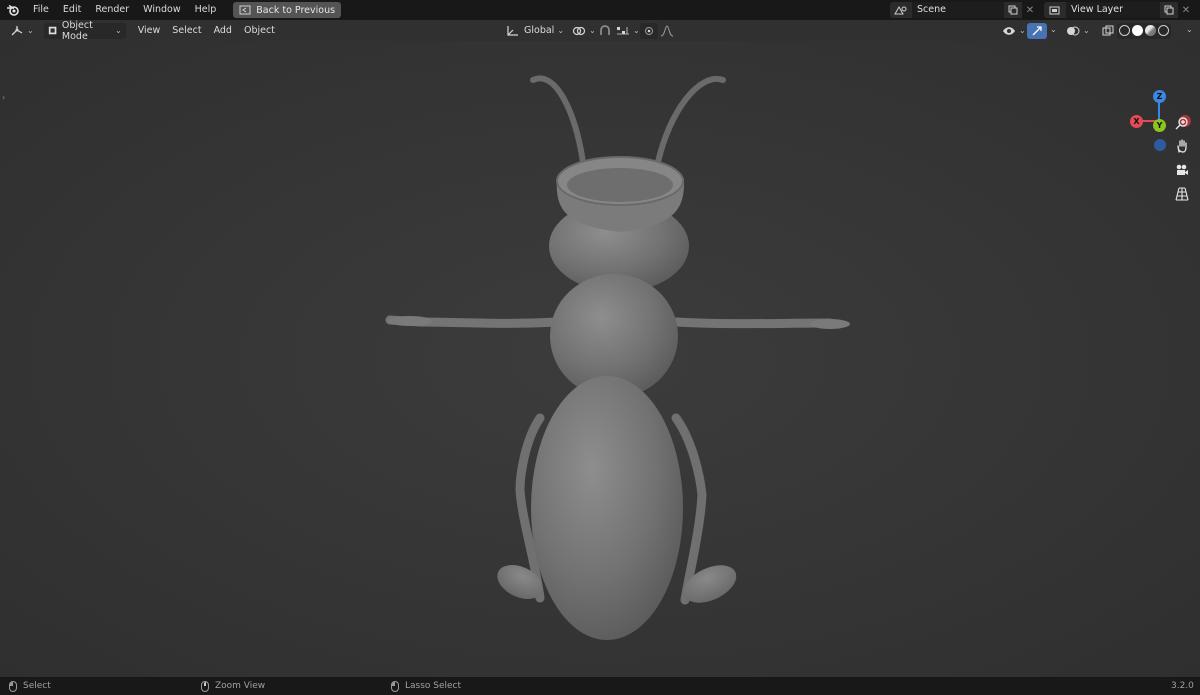 Image resolution: width=1200 pixels, height=695 pixels. I want to click on object-mode-dropdown: Object Mode ⌄, so click(84, 30).